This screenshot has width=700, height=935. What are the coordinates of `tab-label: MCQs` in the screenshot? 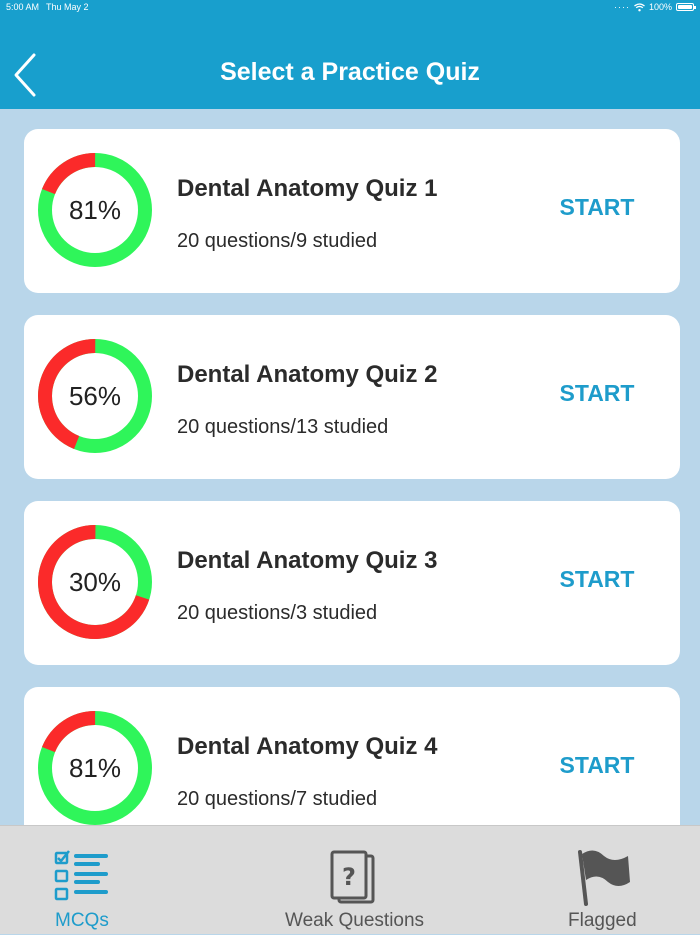 It's located at (82, 920).